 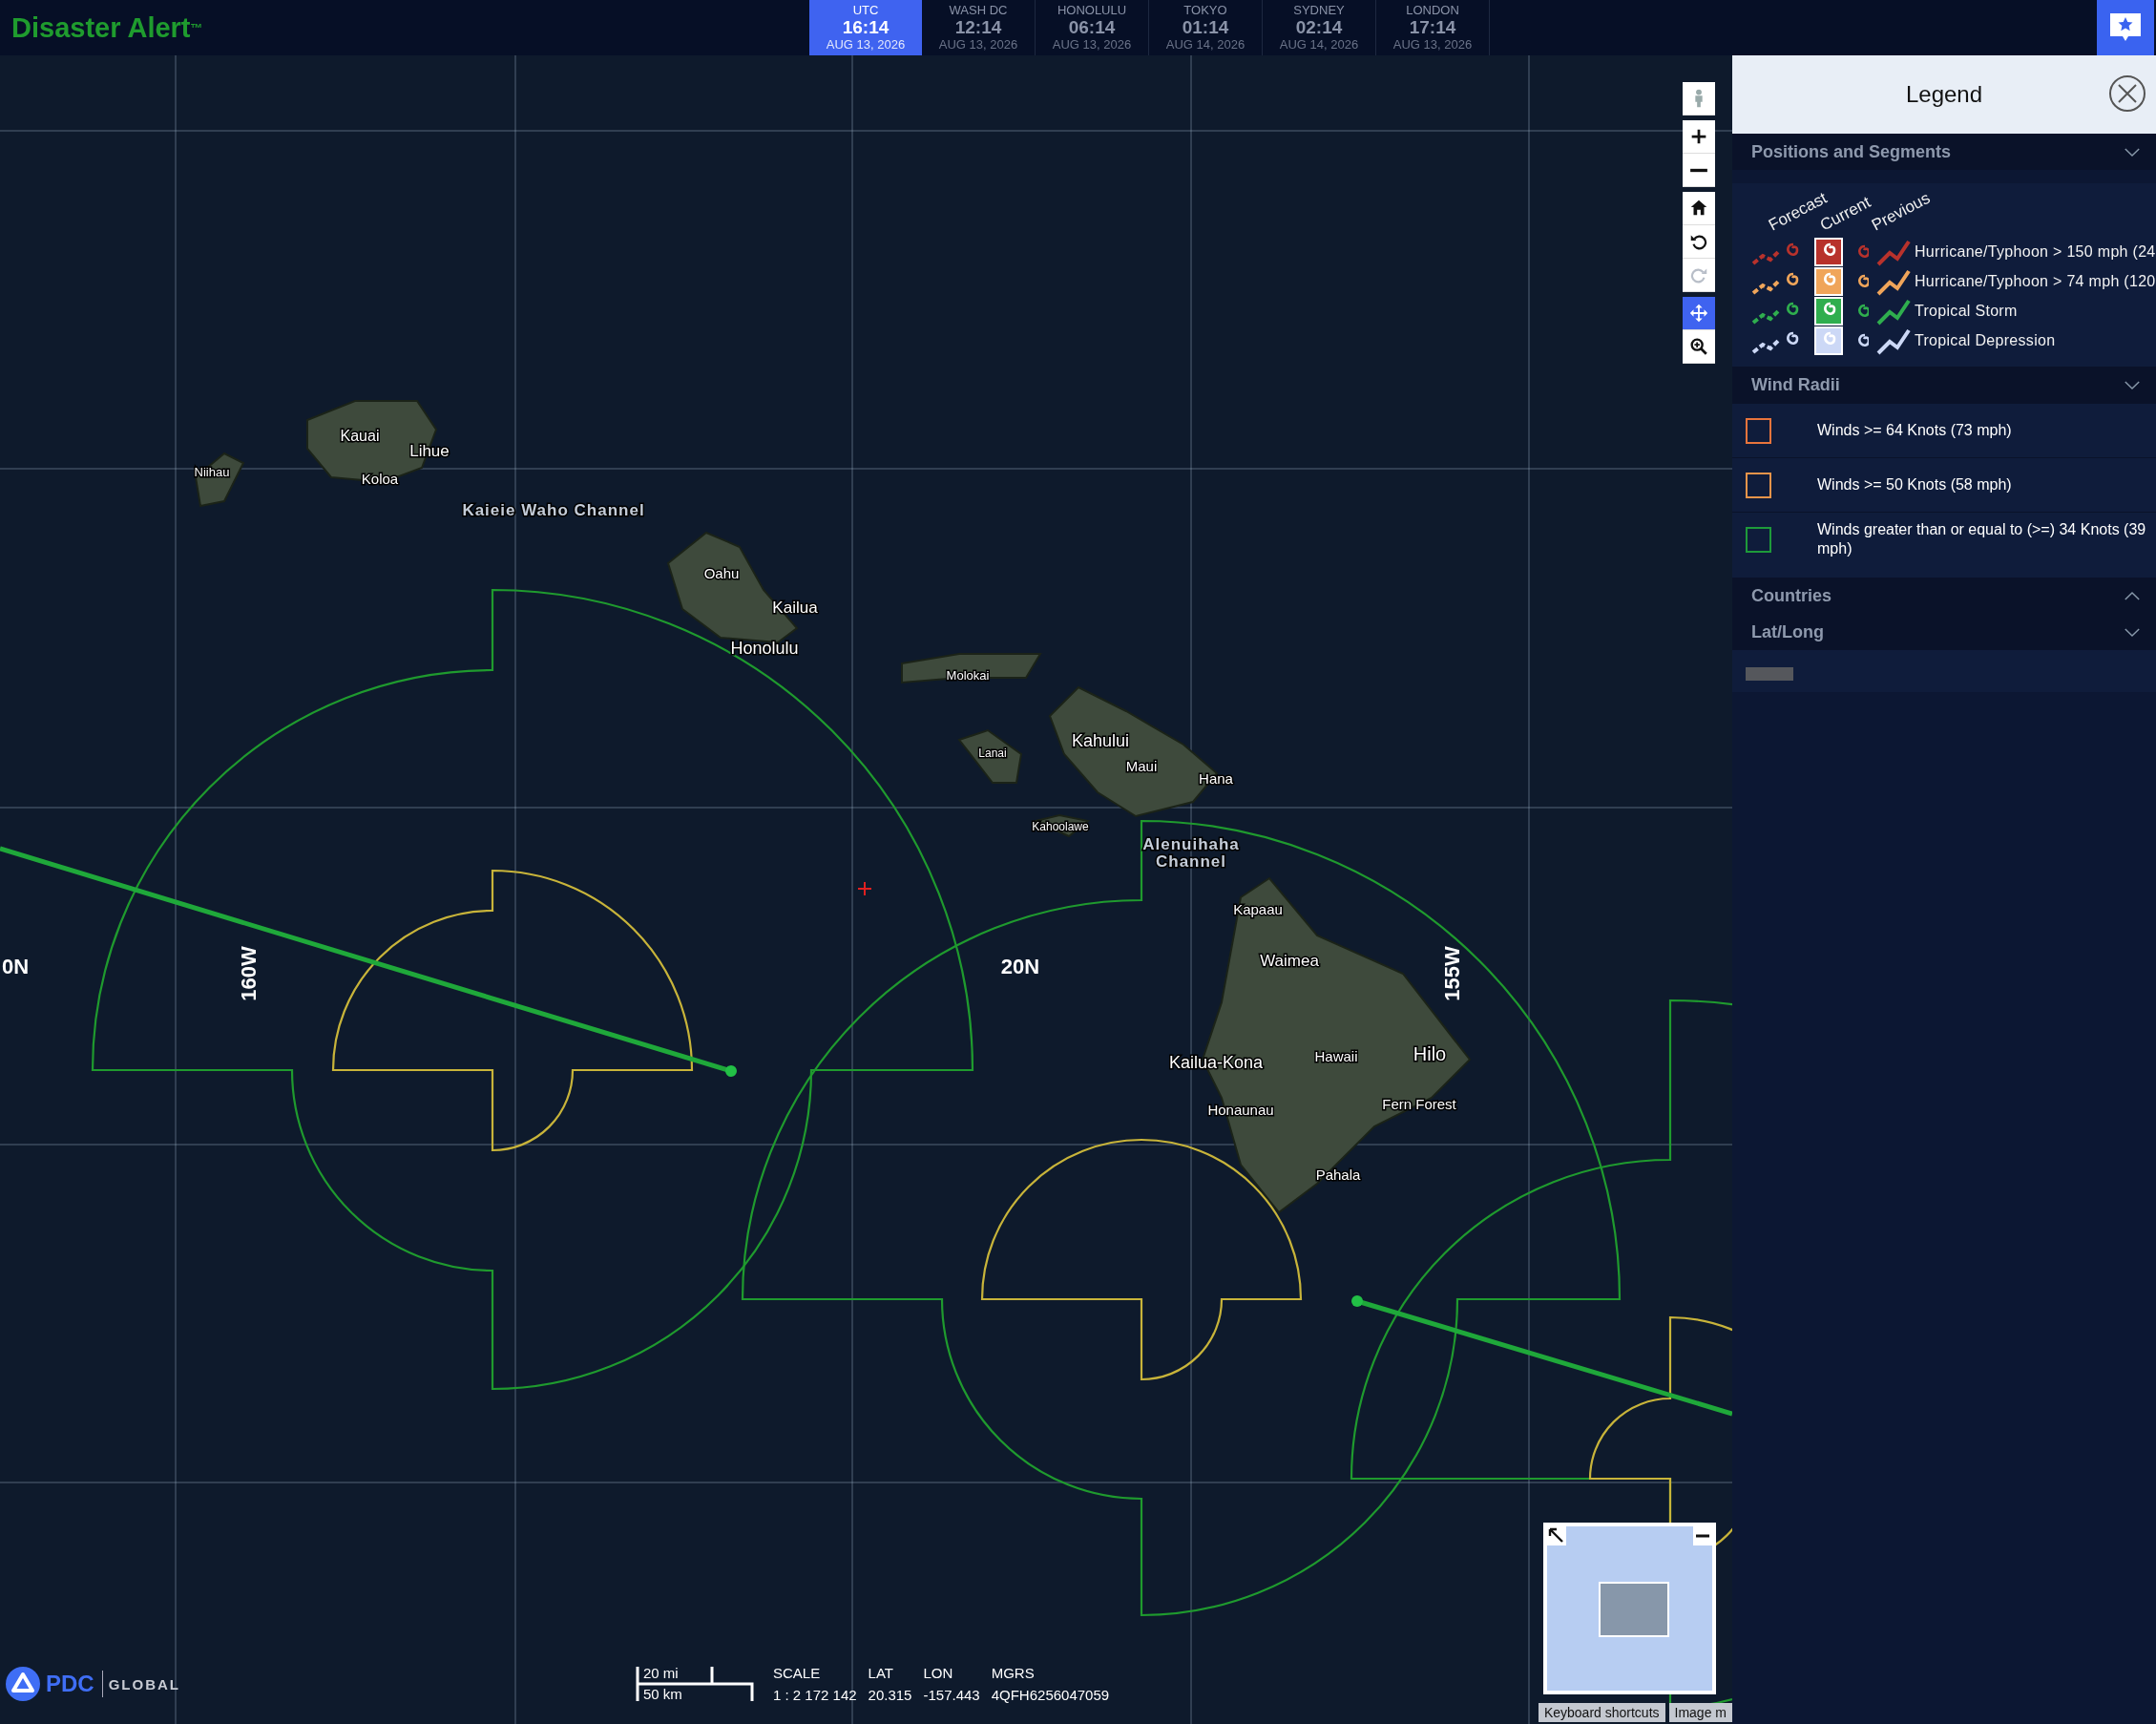 I want to click on home-button, so click(x=1699, y=208).